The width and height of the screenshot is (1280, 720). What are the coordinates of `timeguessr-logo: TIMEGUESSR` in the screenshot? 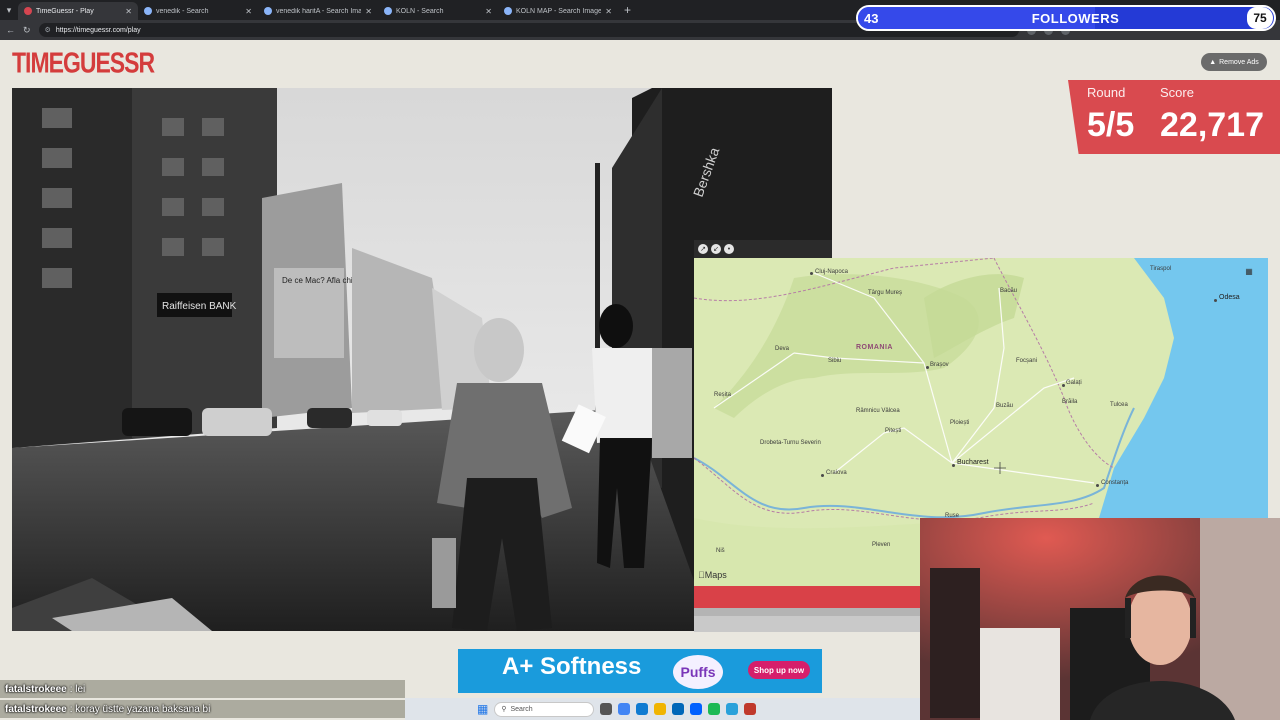 It's located at (83, 63).